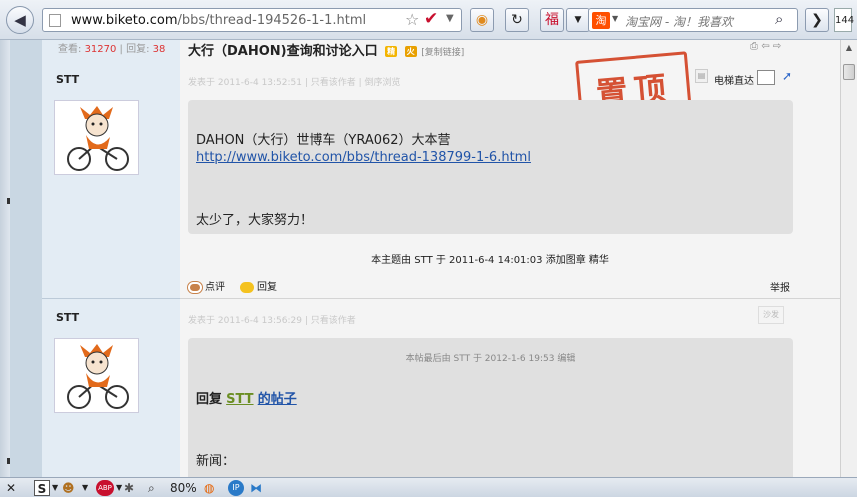  I want to click on print-icon: ⎙, so click(754, 46).